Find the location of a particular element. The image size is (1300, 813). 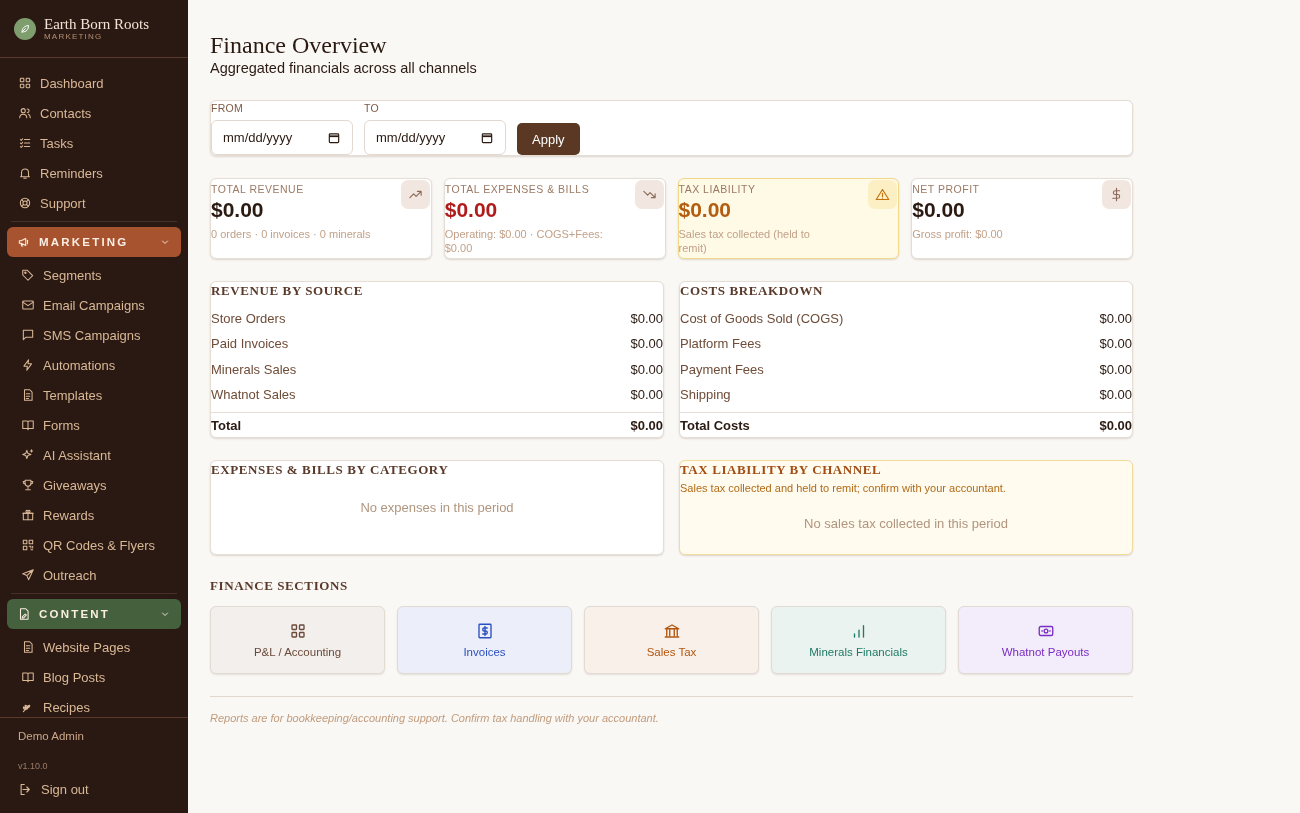

row-label: Paid Invoices is located at coordinates (250, 344).